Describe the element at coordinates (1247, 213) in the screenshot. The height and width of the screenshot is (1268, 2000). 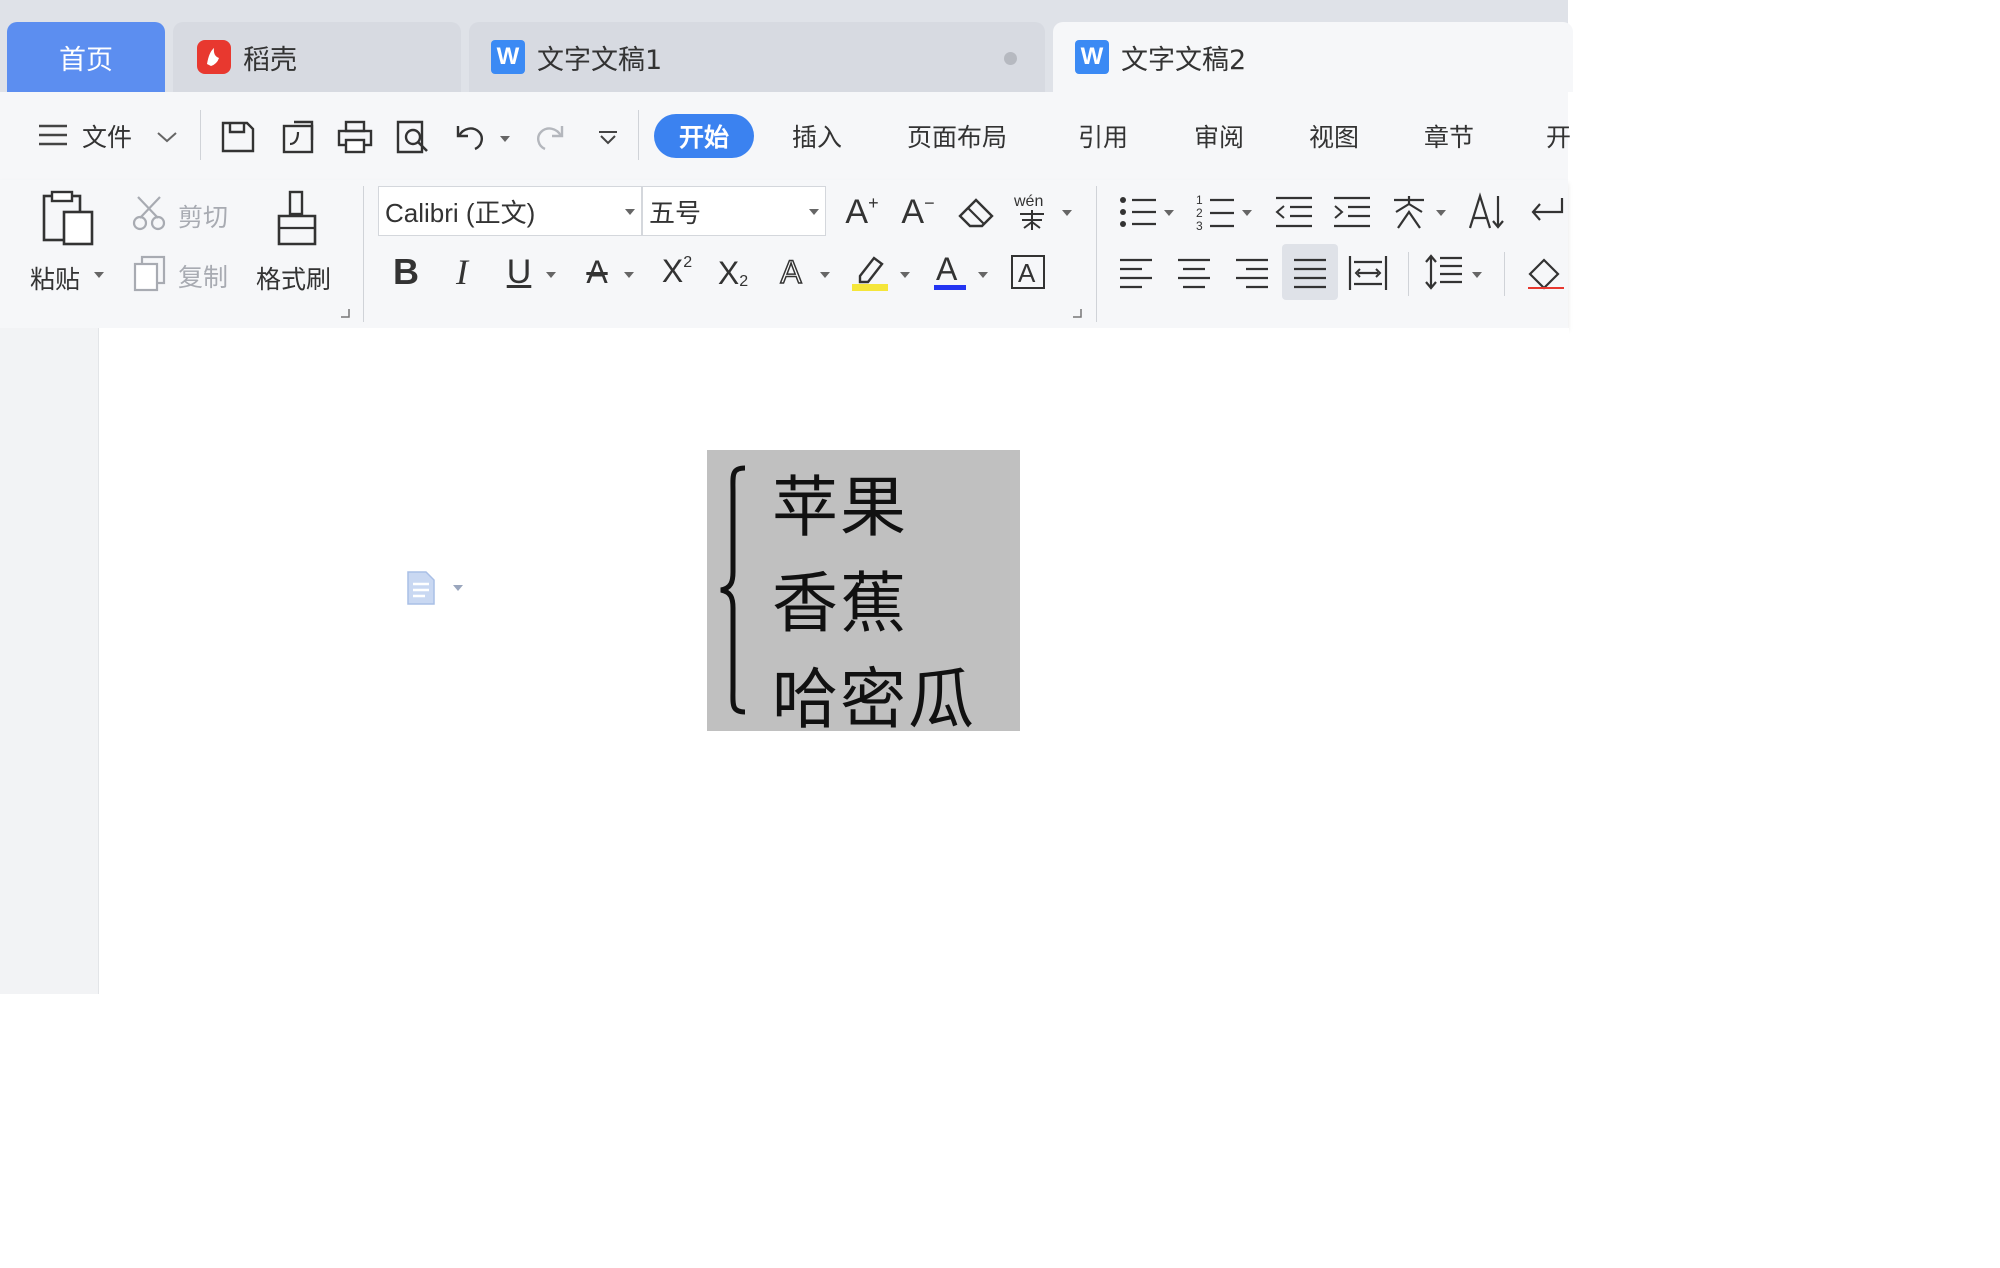
I see `numbered-list-dropdown-caret-icon` at that location.